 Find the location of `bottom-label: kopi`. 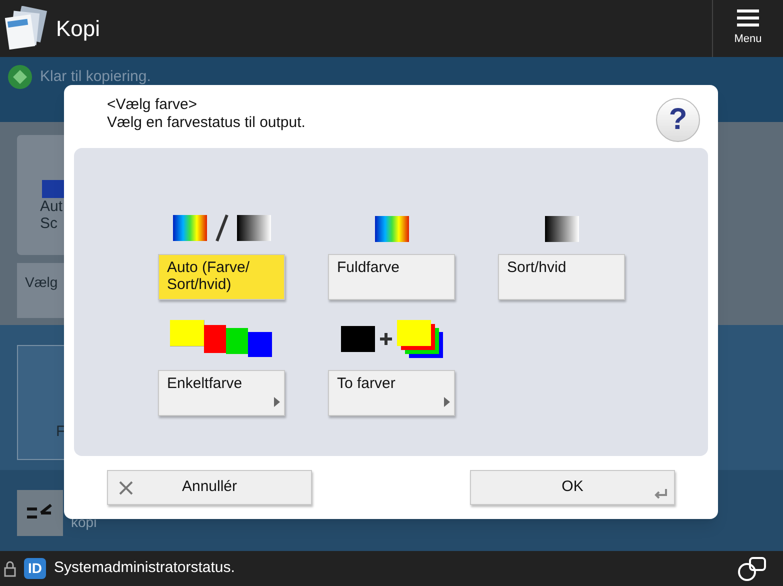

bottom-label: kopi is located at coordinates (84, 522).